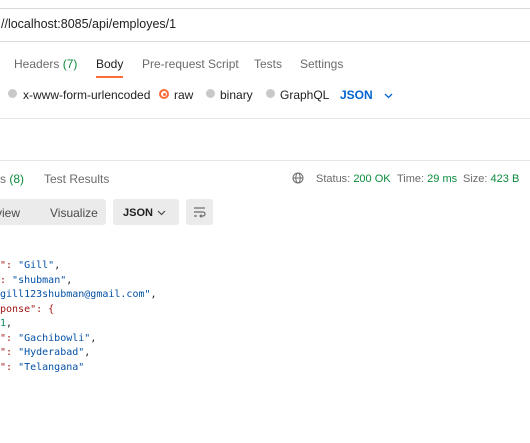  Describe the element at coordinates (74, 213) in the screenshot. I see `view-mode-visualize: Visualize` at that location.